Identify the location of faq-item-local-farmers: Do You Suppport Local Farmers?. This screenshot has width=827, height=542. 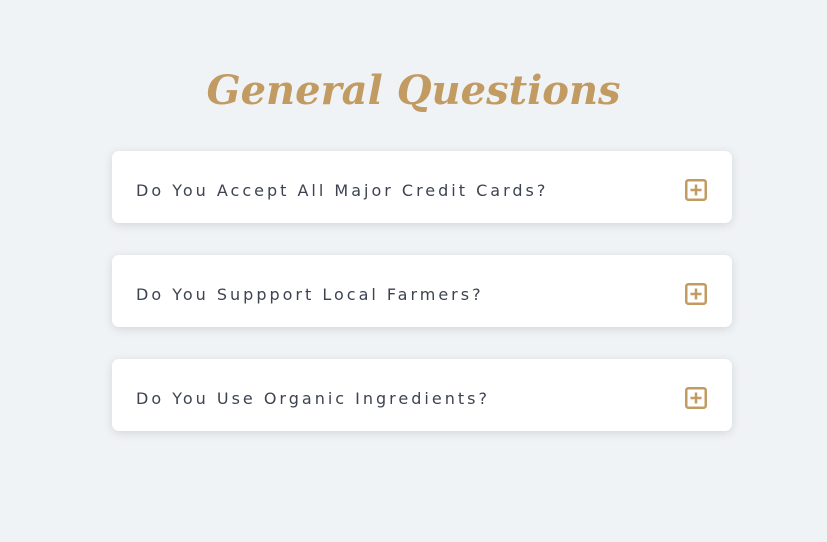
(422, 291).